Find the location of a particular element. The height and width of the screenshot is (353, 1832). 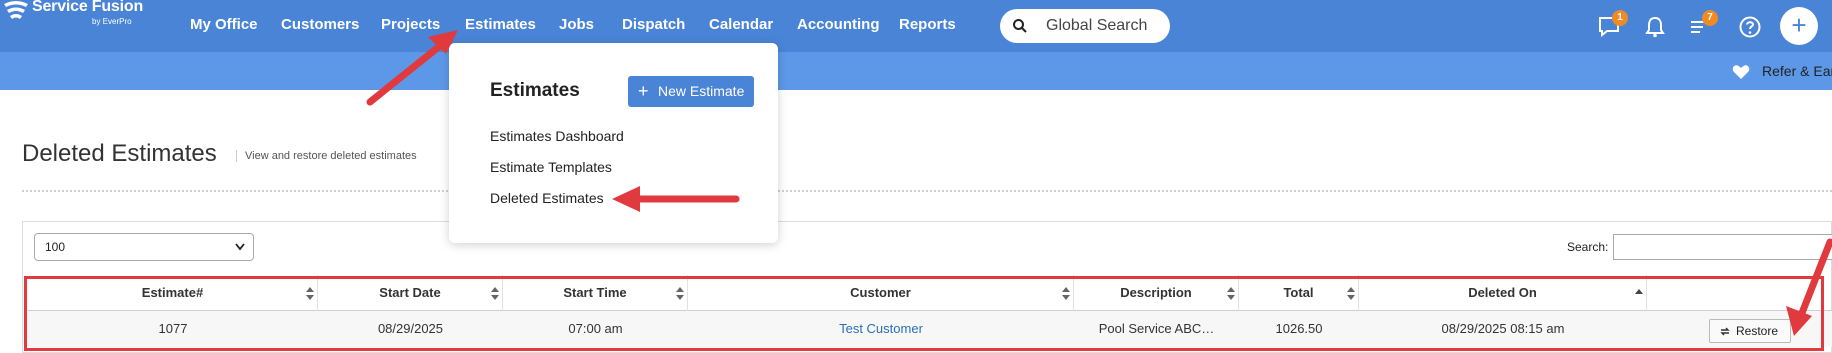

chevron-down-icon is located at coordinates (240, 247).